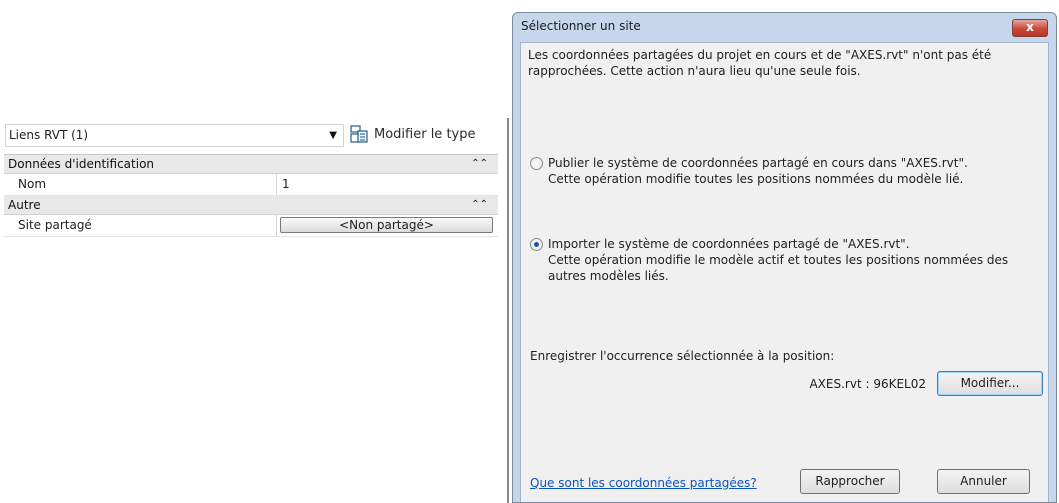  Describe the element at coordinates (140, 184) in the screenshot. I see `property-key: Nom` at that location.